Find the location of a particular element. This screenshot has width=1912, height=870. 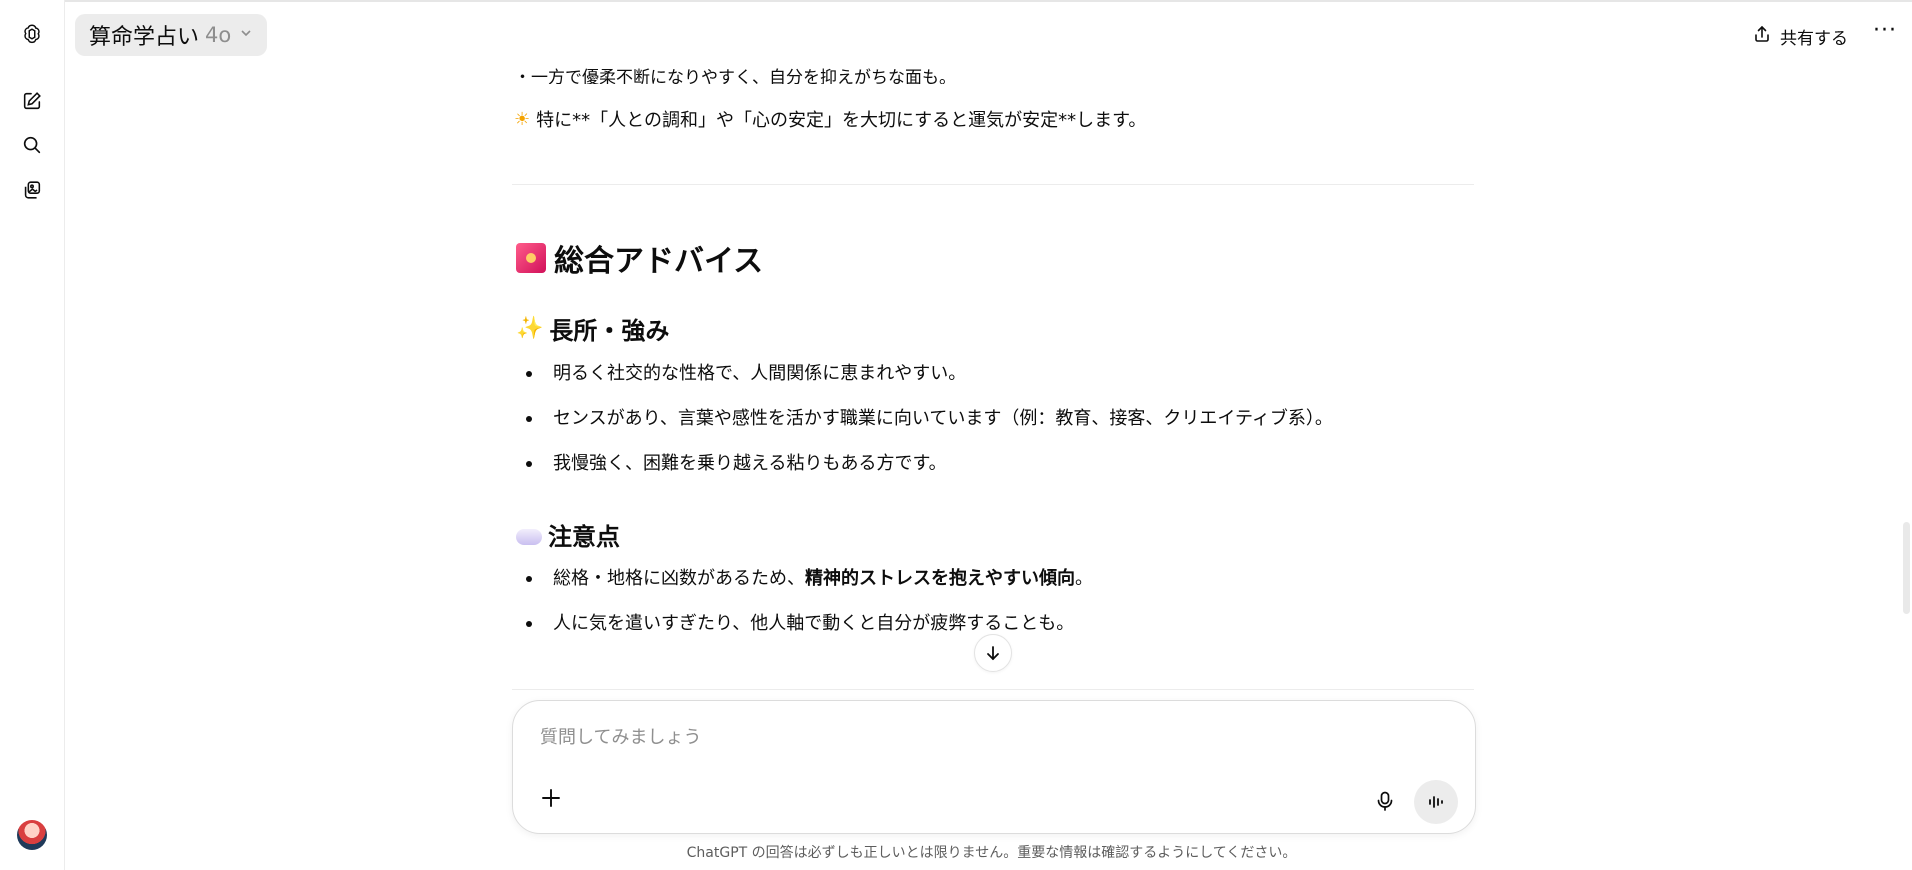

list-item: 我慢強く、困難を乗り越える粘りもある方です。 is located at coordinates (966, 474).